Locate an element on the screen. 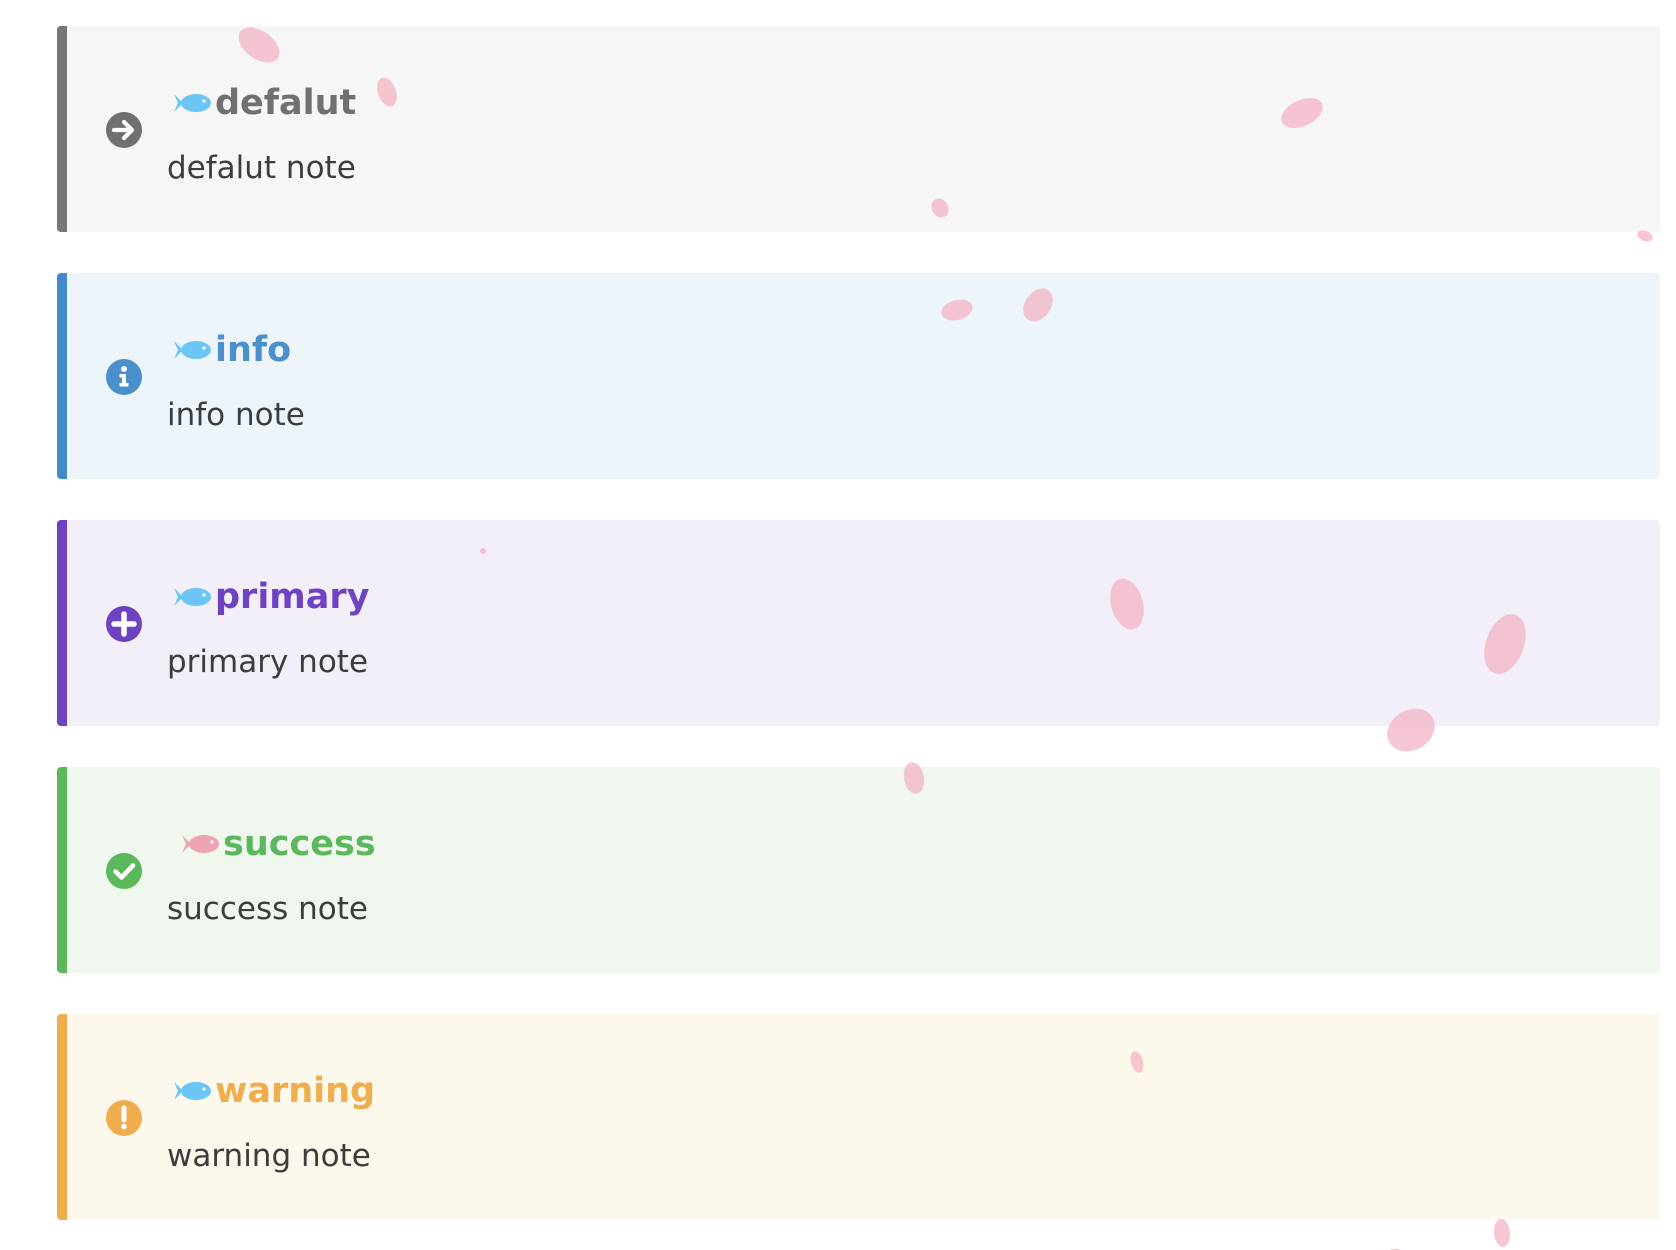 The image size is (1676, 1250). arrow-right-circle-icon is located at coordinates (124, 130).